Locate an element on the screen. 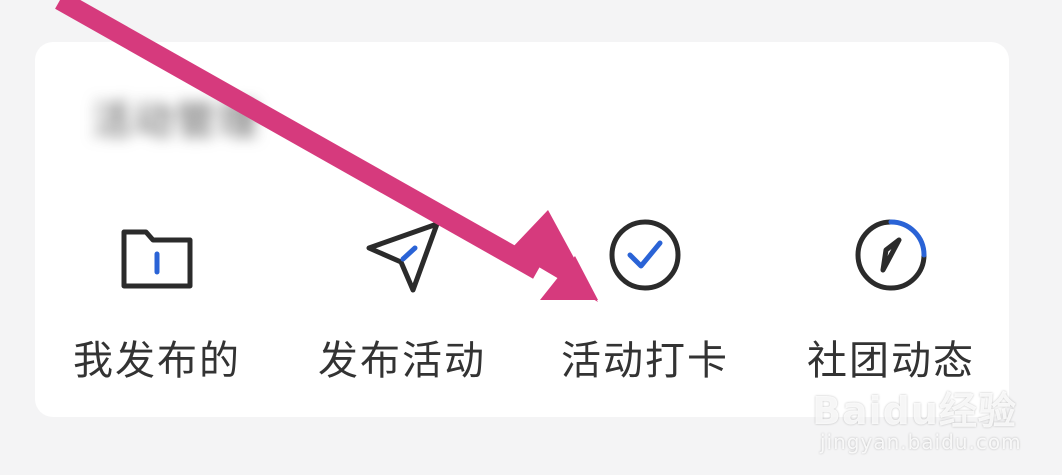  entry-activity-checkin: 活动打卡 is located at coordinates (645, 297).